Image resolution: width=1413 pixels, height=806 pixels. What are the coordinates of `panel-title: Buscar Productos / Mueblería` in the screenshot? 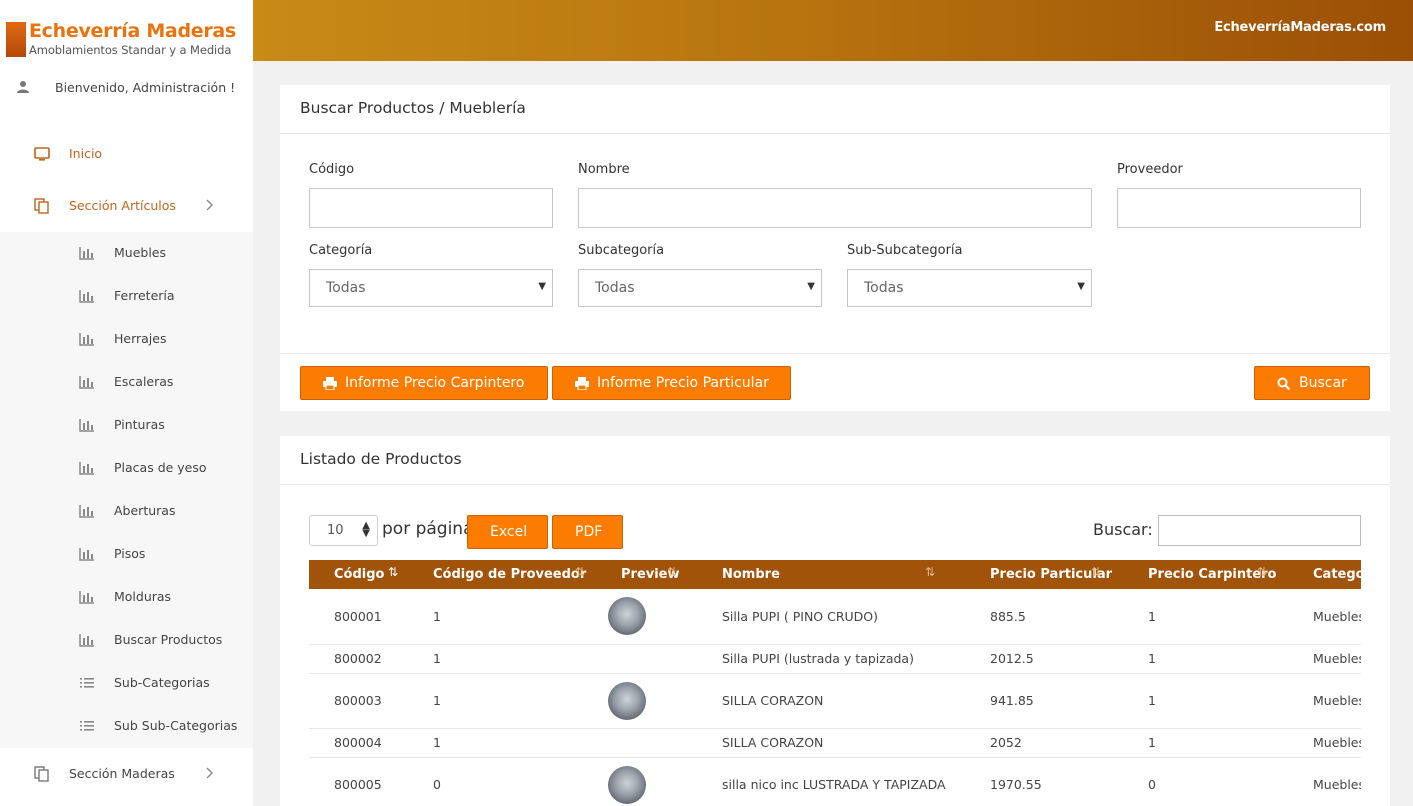 It's located at (835, 109).